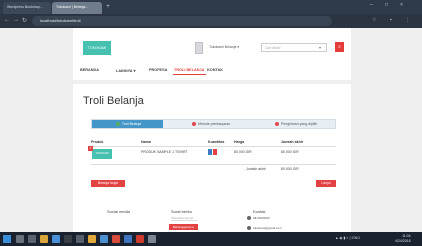 The image size is (422, 246). What do you see at coordinates (371, 5) in the screenshot?
I see `minimize-icon: –` at bounding box center [371, 5].